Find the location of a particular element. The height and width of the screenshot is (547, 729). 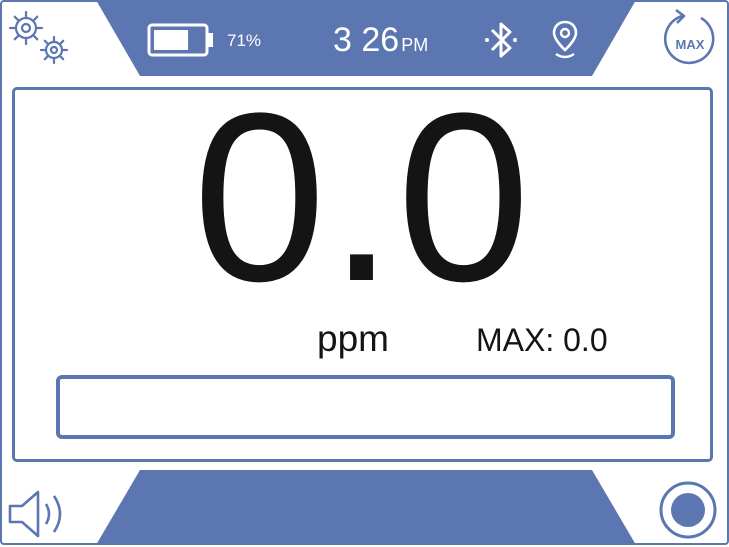

record-button is located at coordinates (688, 510).